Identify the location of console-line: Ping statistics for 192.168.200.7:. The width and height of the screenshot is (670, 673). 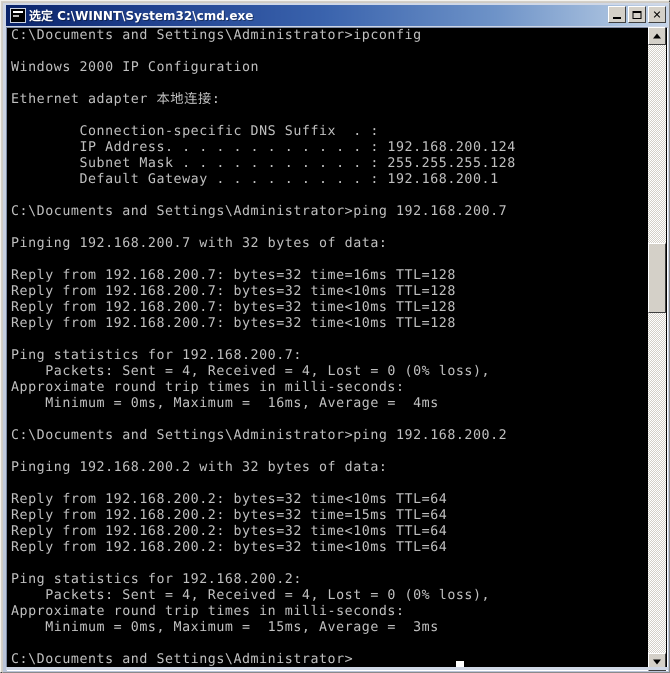
(156, 355).